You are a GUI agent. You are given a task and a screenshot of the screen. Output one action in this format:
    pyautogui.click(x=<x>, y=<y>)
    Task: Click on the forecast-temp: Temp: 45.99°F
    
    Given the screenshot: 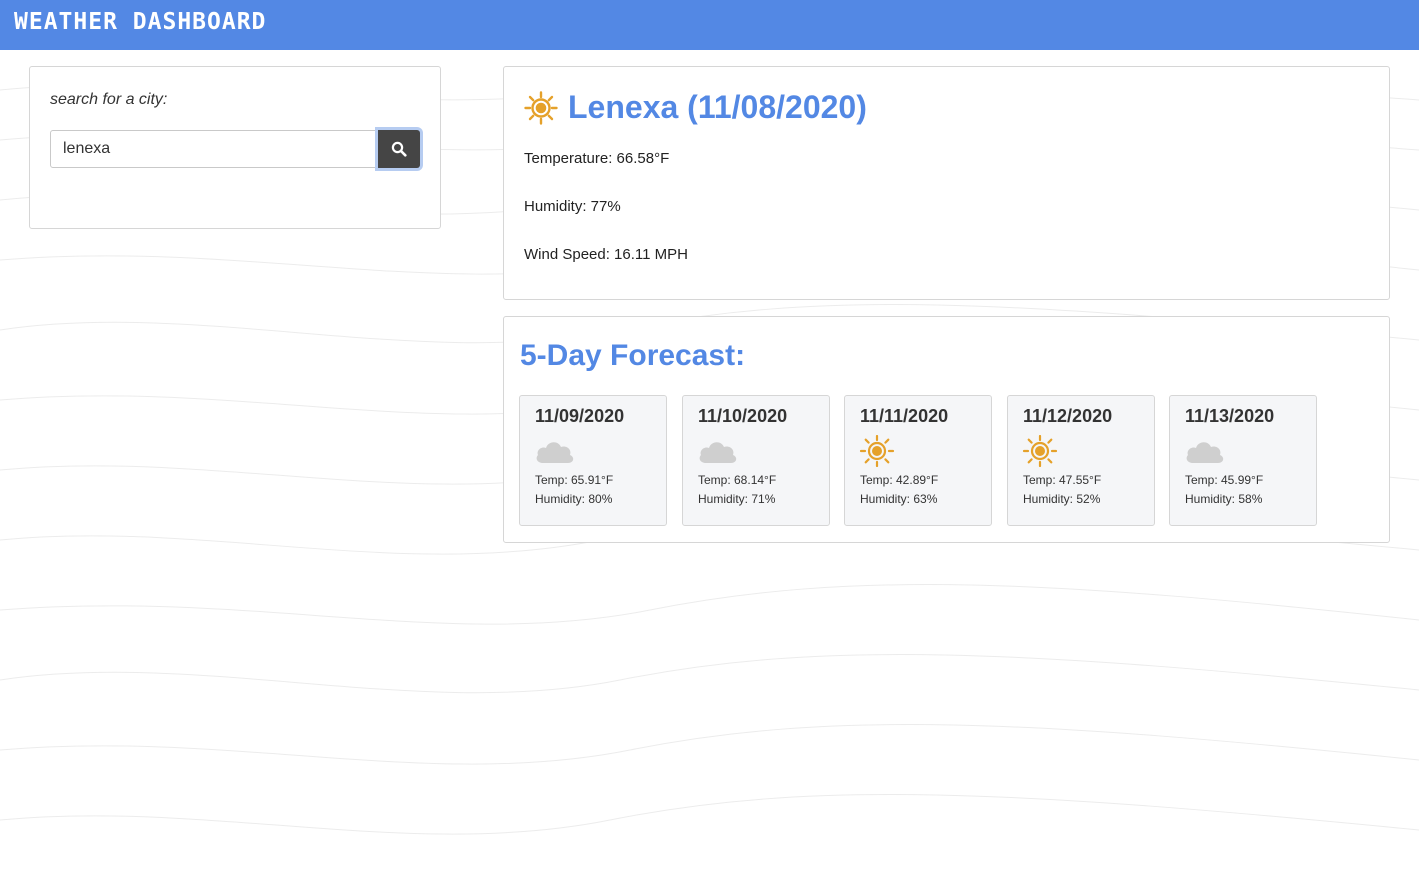 What is the action you would take?
    pyautogui.click(x=1224, y=480)
    